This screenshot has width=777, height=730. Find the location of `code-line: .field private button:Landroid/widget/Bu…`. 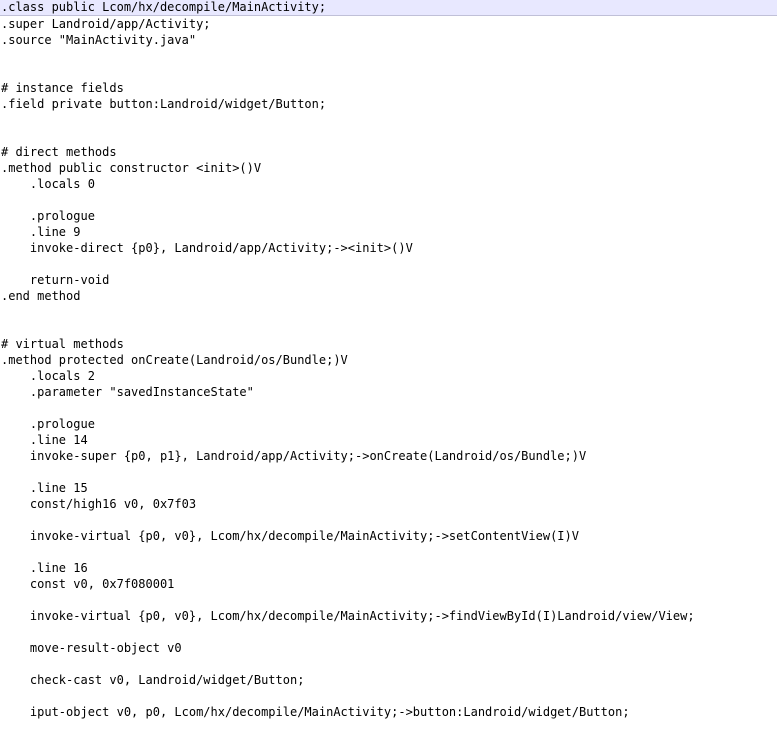

code-line: .field private button:Landroid/widget/Bu… is located at coordinates (388, 104).